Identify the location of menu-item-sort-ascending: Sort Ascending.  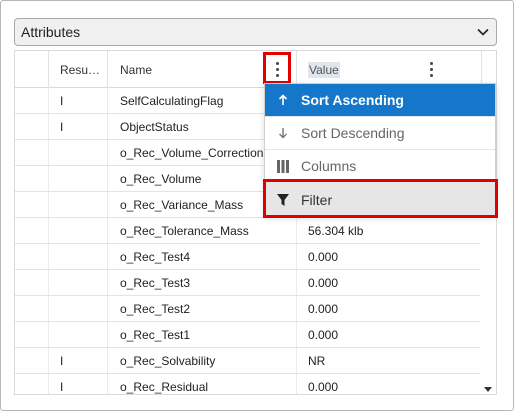
(380, 100).